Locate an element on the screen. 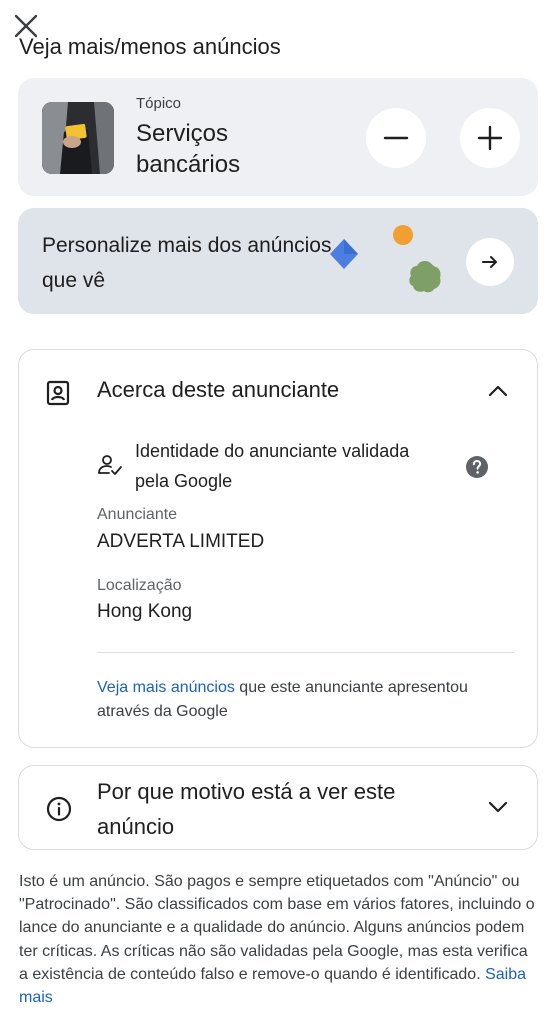 The width and height of the screenshot is (552, 1020). personalize-ads-card: Personalize mais dos anúncios que vê is located at coordinates (278, 261).